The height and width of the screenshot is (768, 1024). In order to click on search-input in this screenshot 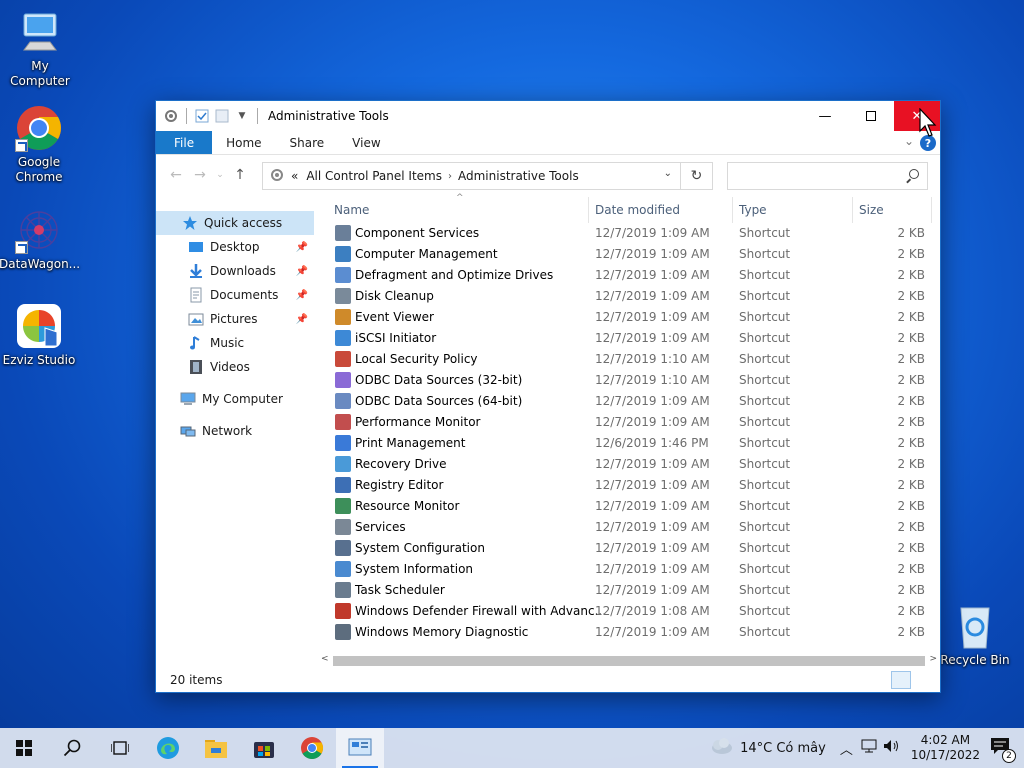, I will do `click(827, 176)`.